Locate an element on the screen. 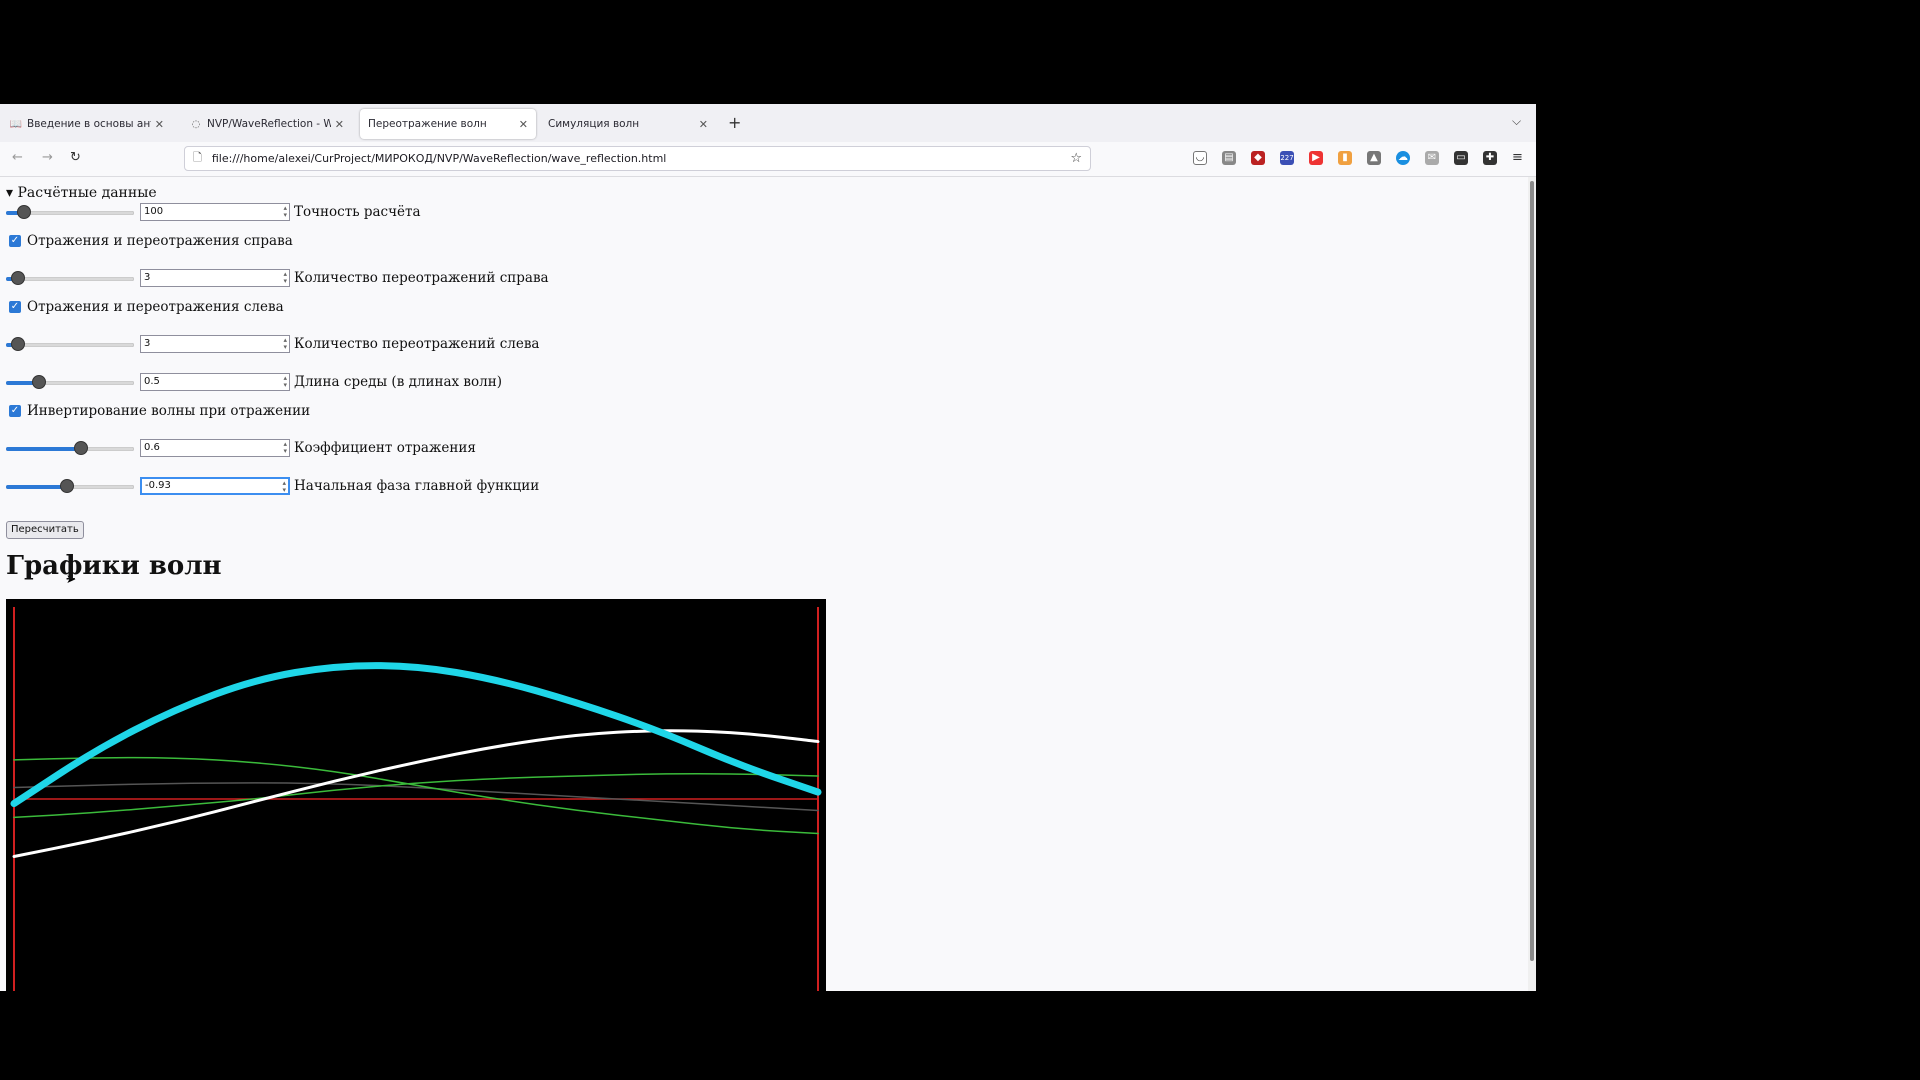  right-reflections-row: ✓ Отражения и переотражения справа is located at coordinates (151, 241).